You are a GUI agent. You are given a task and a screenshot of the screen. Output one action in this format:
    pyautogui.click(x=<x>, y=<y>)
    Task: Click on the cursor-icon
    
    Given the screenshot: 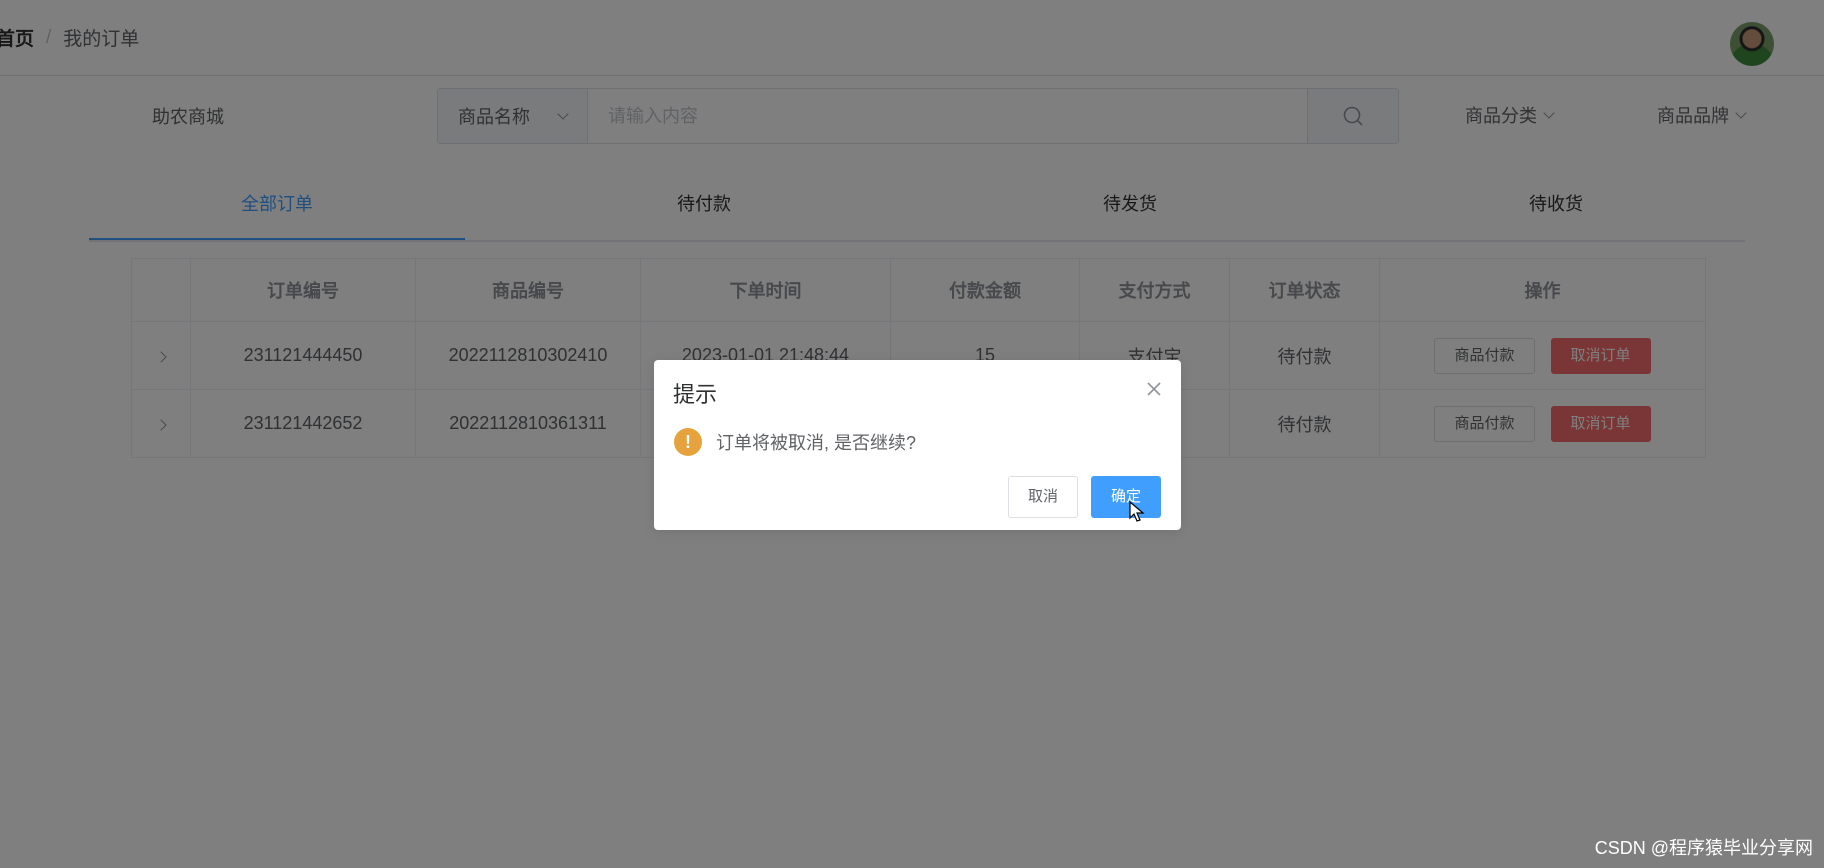 What is the action you would take?
    pyautogui.click(x=1137, y=511)
    